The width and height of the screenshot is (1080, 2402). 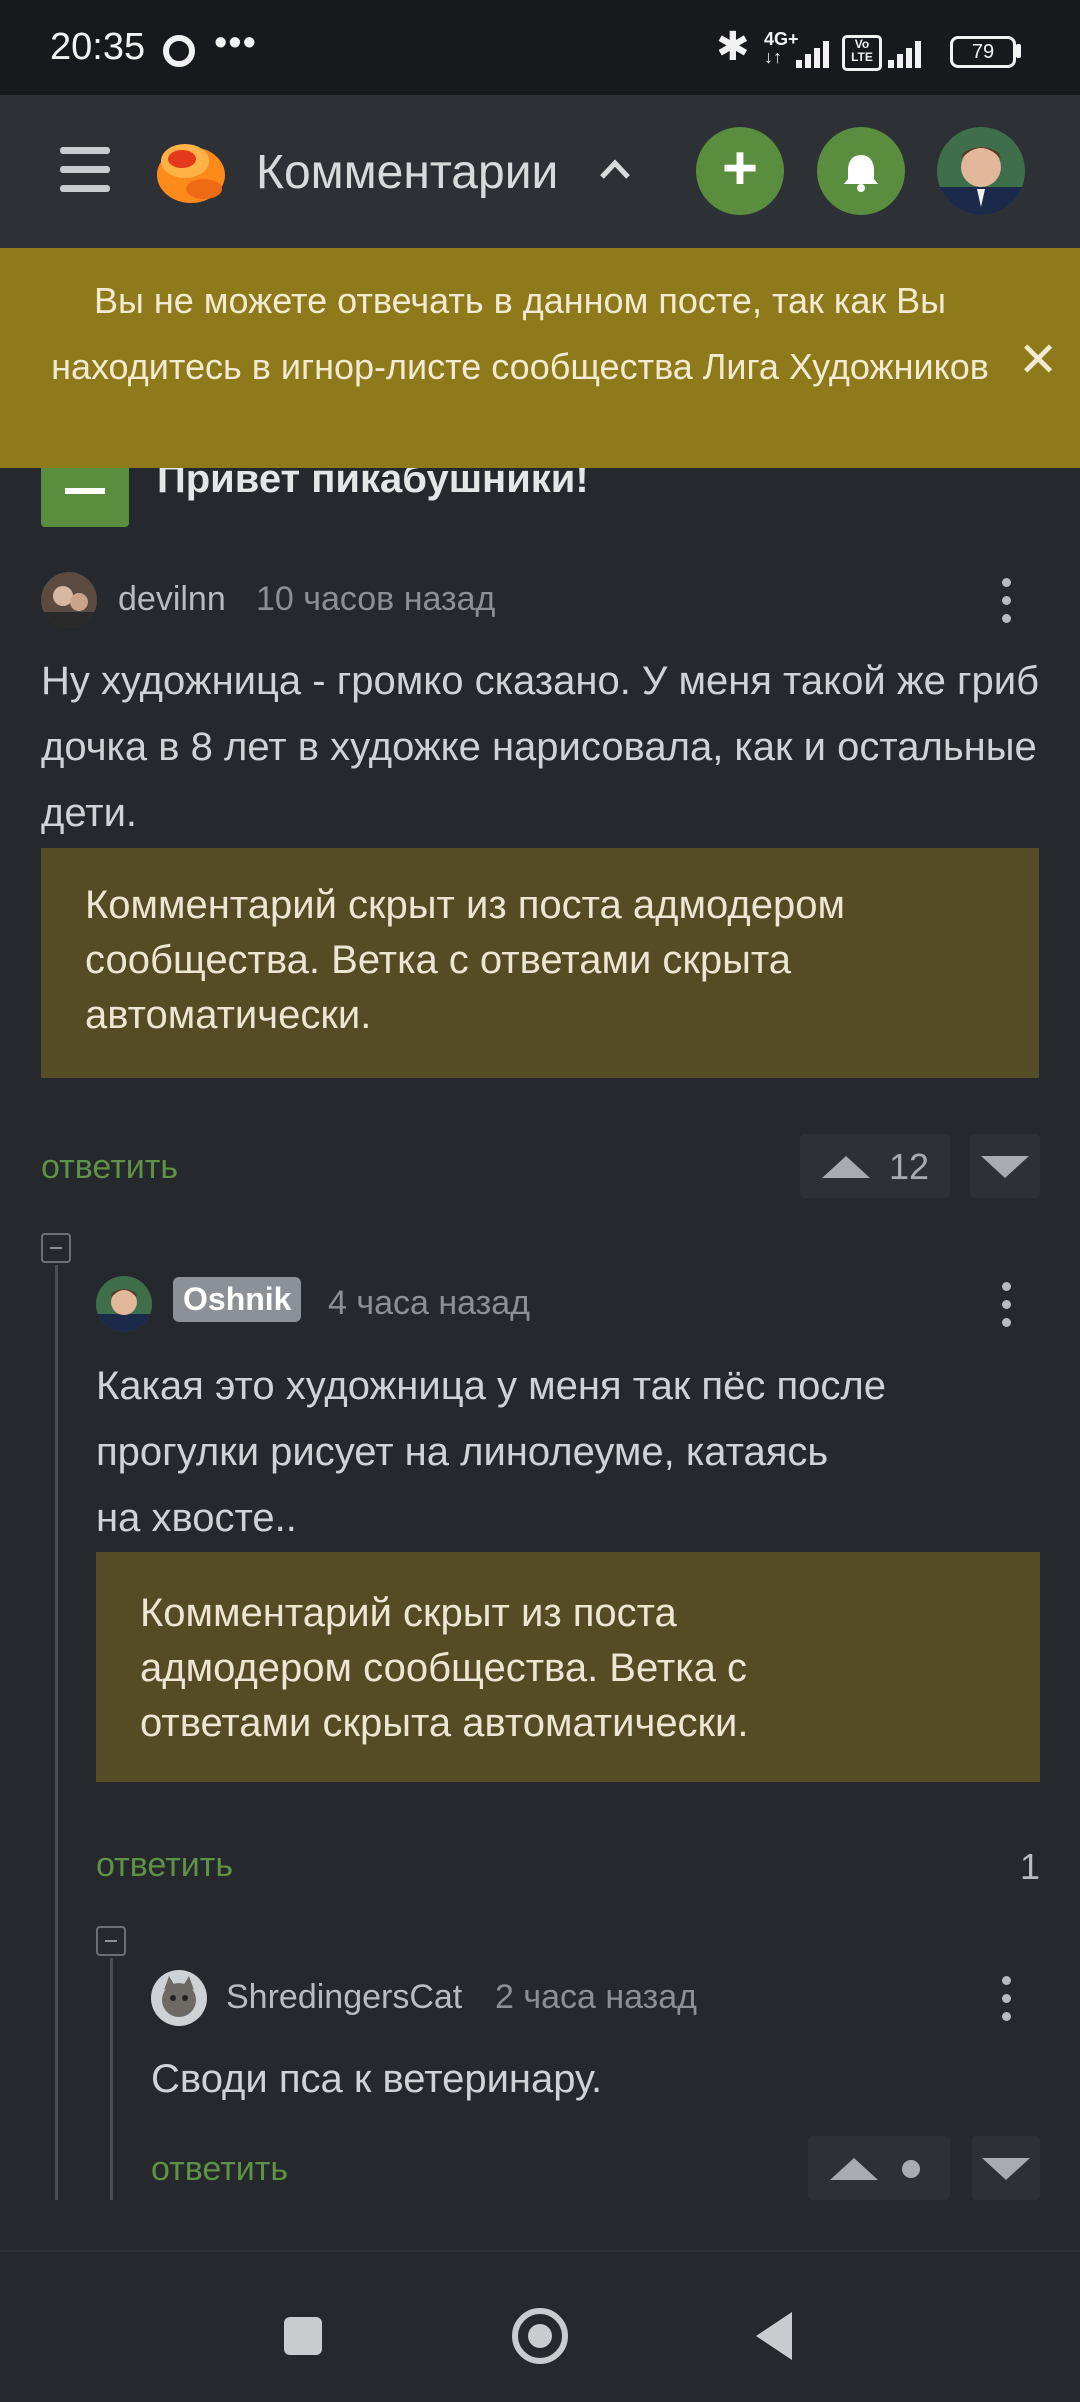 What do you see at coordinates (407, 172) in the screenshot?
I see `page-title: Комментарии` at bounding box center [407, 172].